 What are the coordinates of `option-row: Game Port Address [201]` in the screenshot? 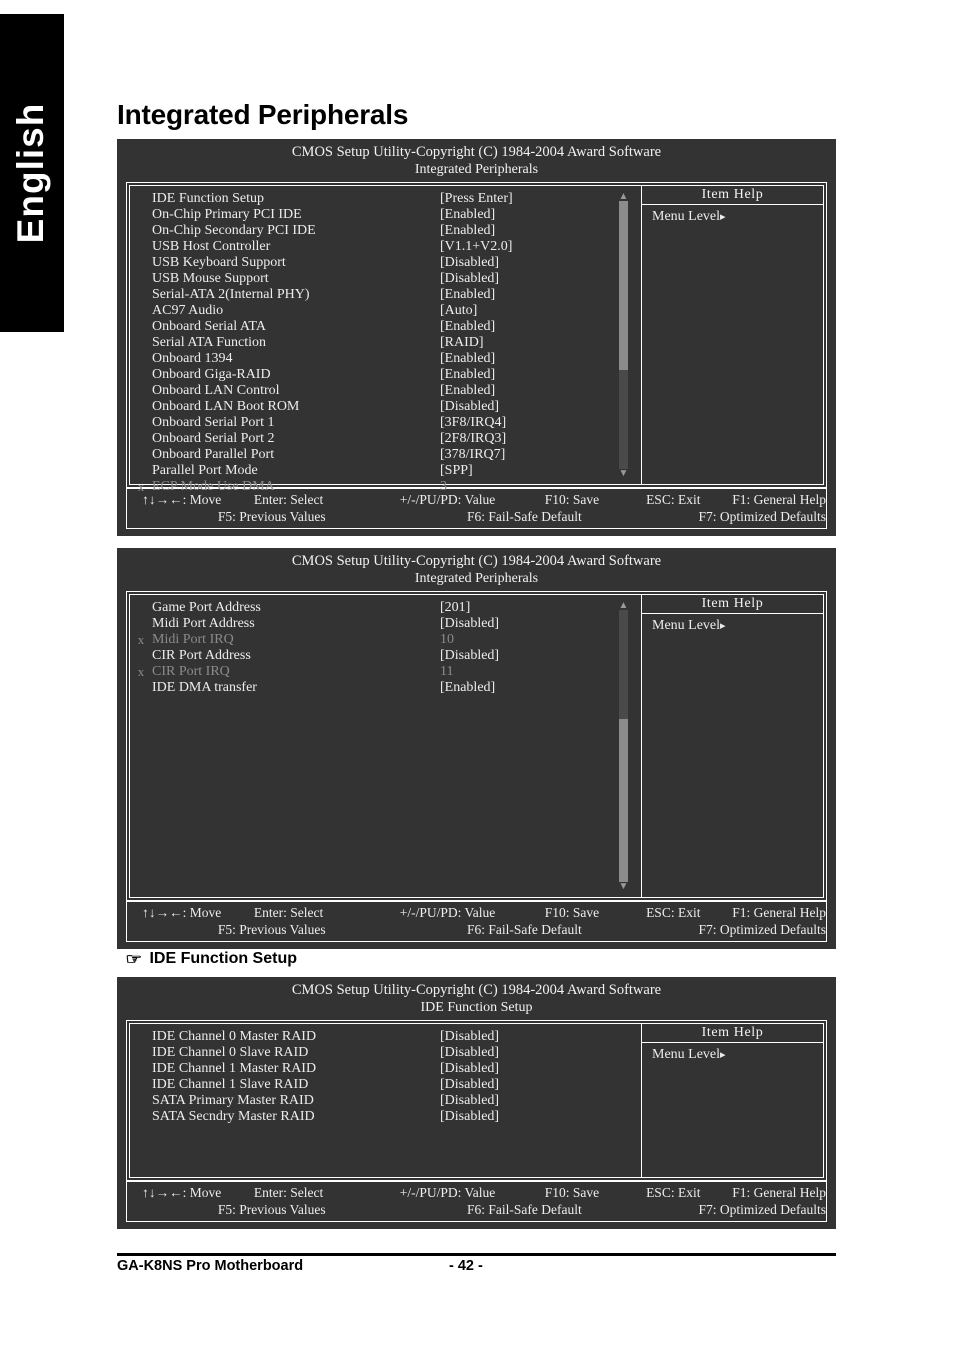 It's located at (385, 608).